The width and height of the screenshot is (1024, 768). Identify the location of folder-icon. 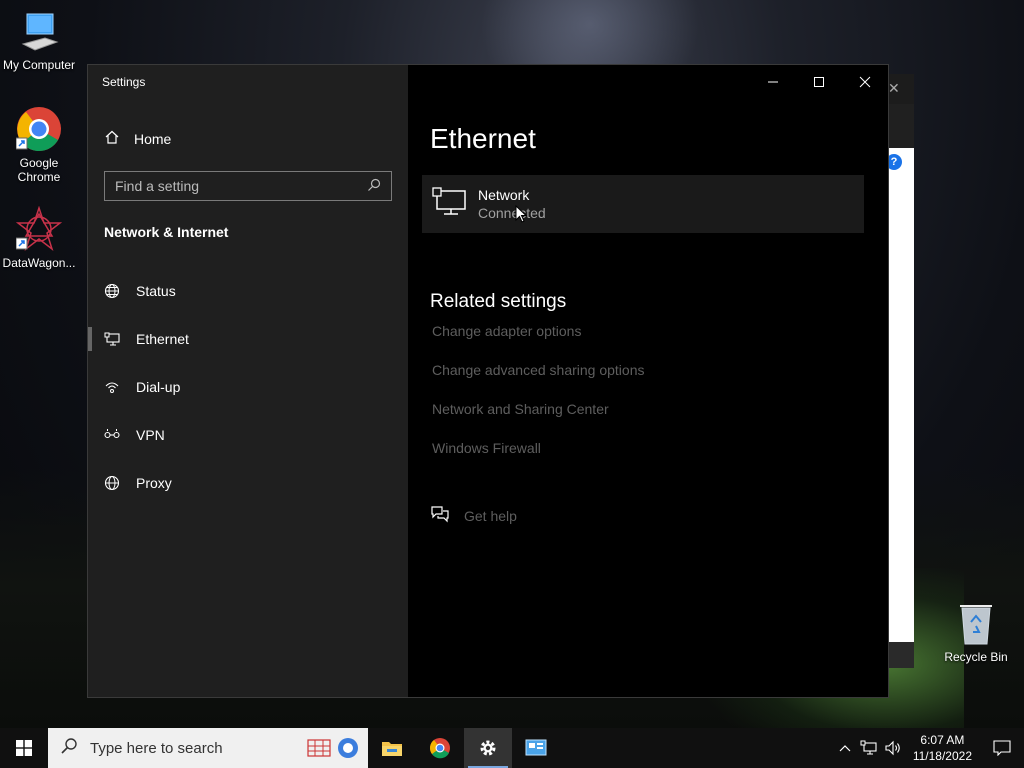
(392, 749).